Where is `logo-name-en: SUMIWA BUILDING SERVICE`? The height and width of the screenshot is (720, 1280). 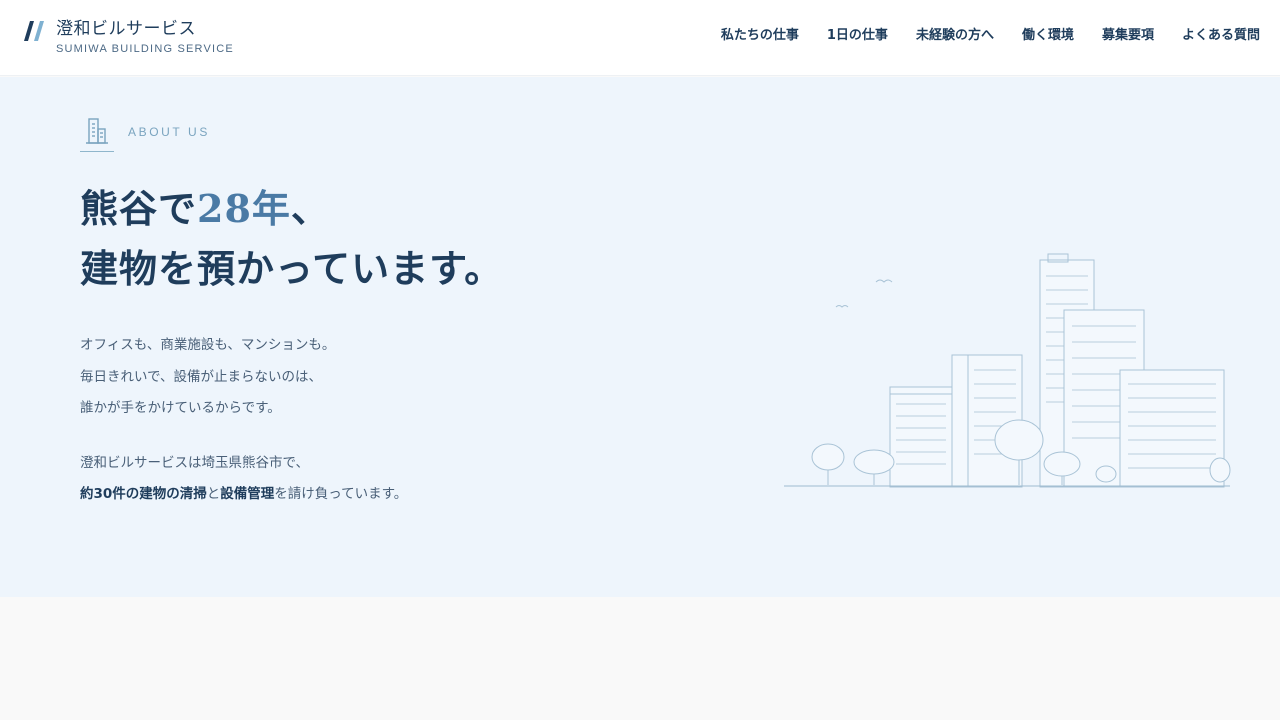 logo-name-en: SUMIWA BUILDING SERVICE is located at coordinates (145, 49).